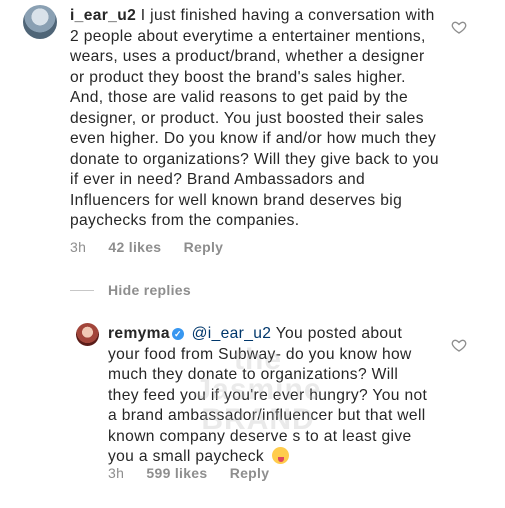  Describe the element at coordinates (103, 15) in the screenshot. I see `comment-username: i_ear_u2` at that location.